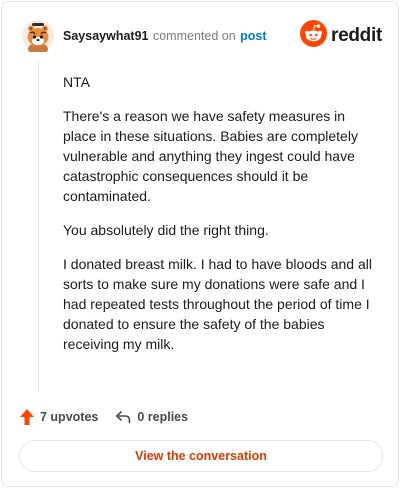 The width and height of the screenshot is (400, 489). I want to click on comment-byline: Saysaywhat91 commented on post, so click(165, 36).